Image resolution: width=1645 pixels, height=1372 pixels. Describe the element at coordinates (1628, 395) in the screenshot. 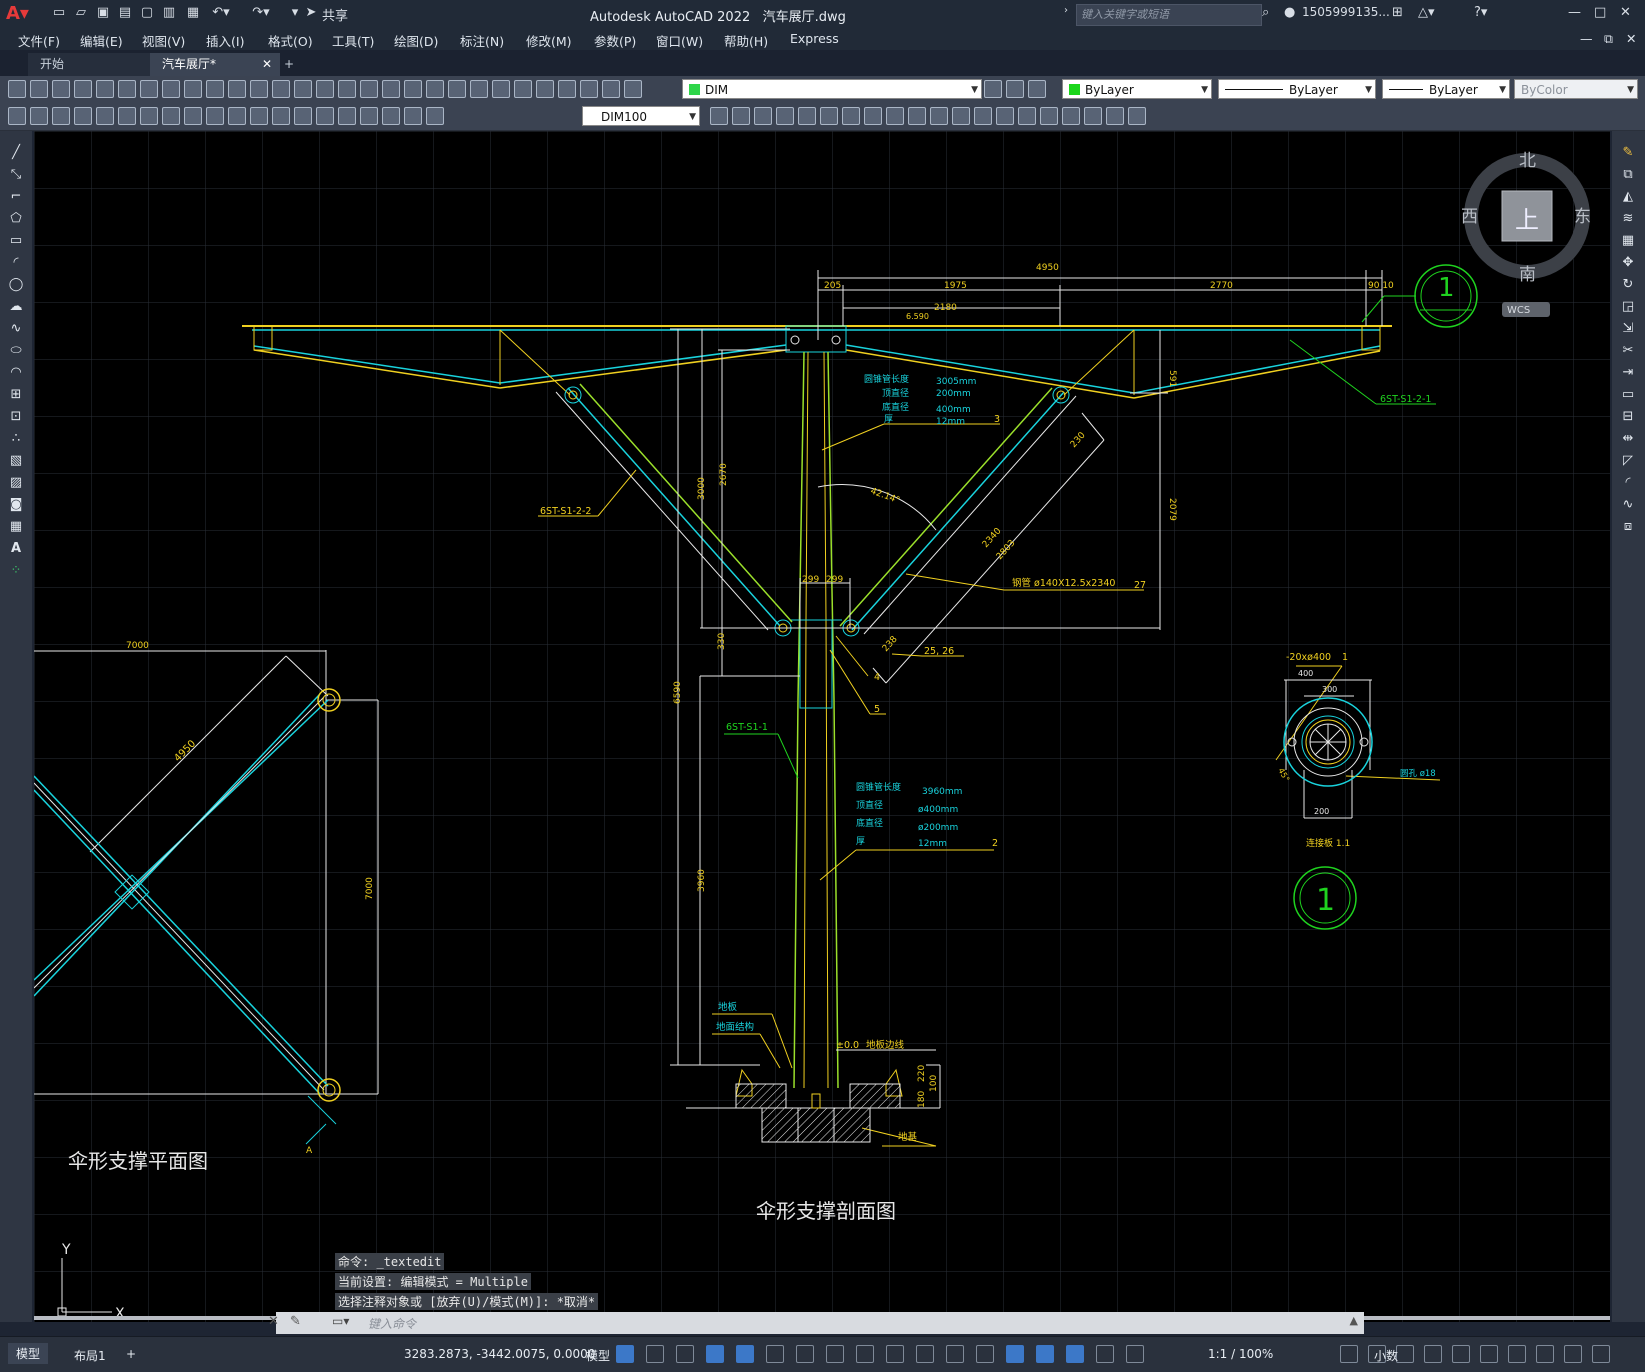

I see `break-point-icon: ▭` at that location.